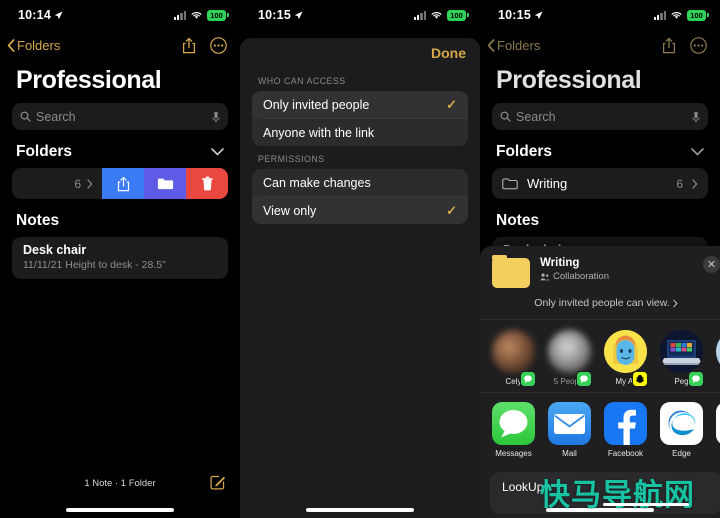 This screenshot has width=720, height=518. Describe the element at coordinates (600, 149) in the screenshot. I see `folders-section-header-right: Folders` at that location.